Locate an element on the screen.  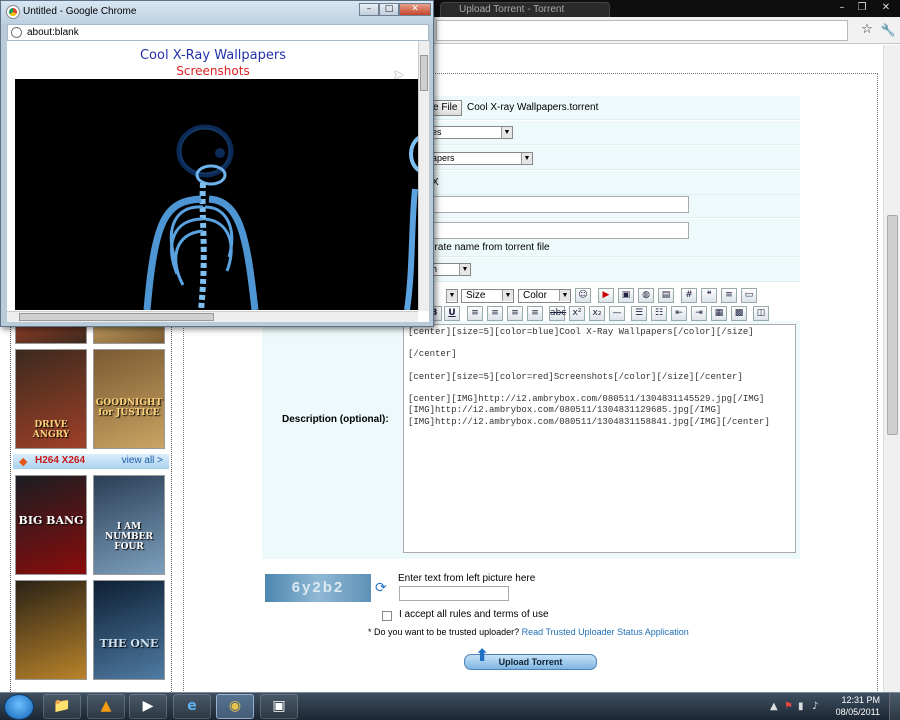
restore-icon: ❐ is located at coordinates (862, 7).